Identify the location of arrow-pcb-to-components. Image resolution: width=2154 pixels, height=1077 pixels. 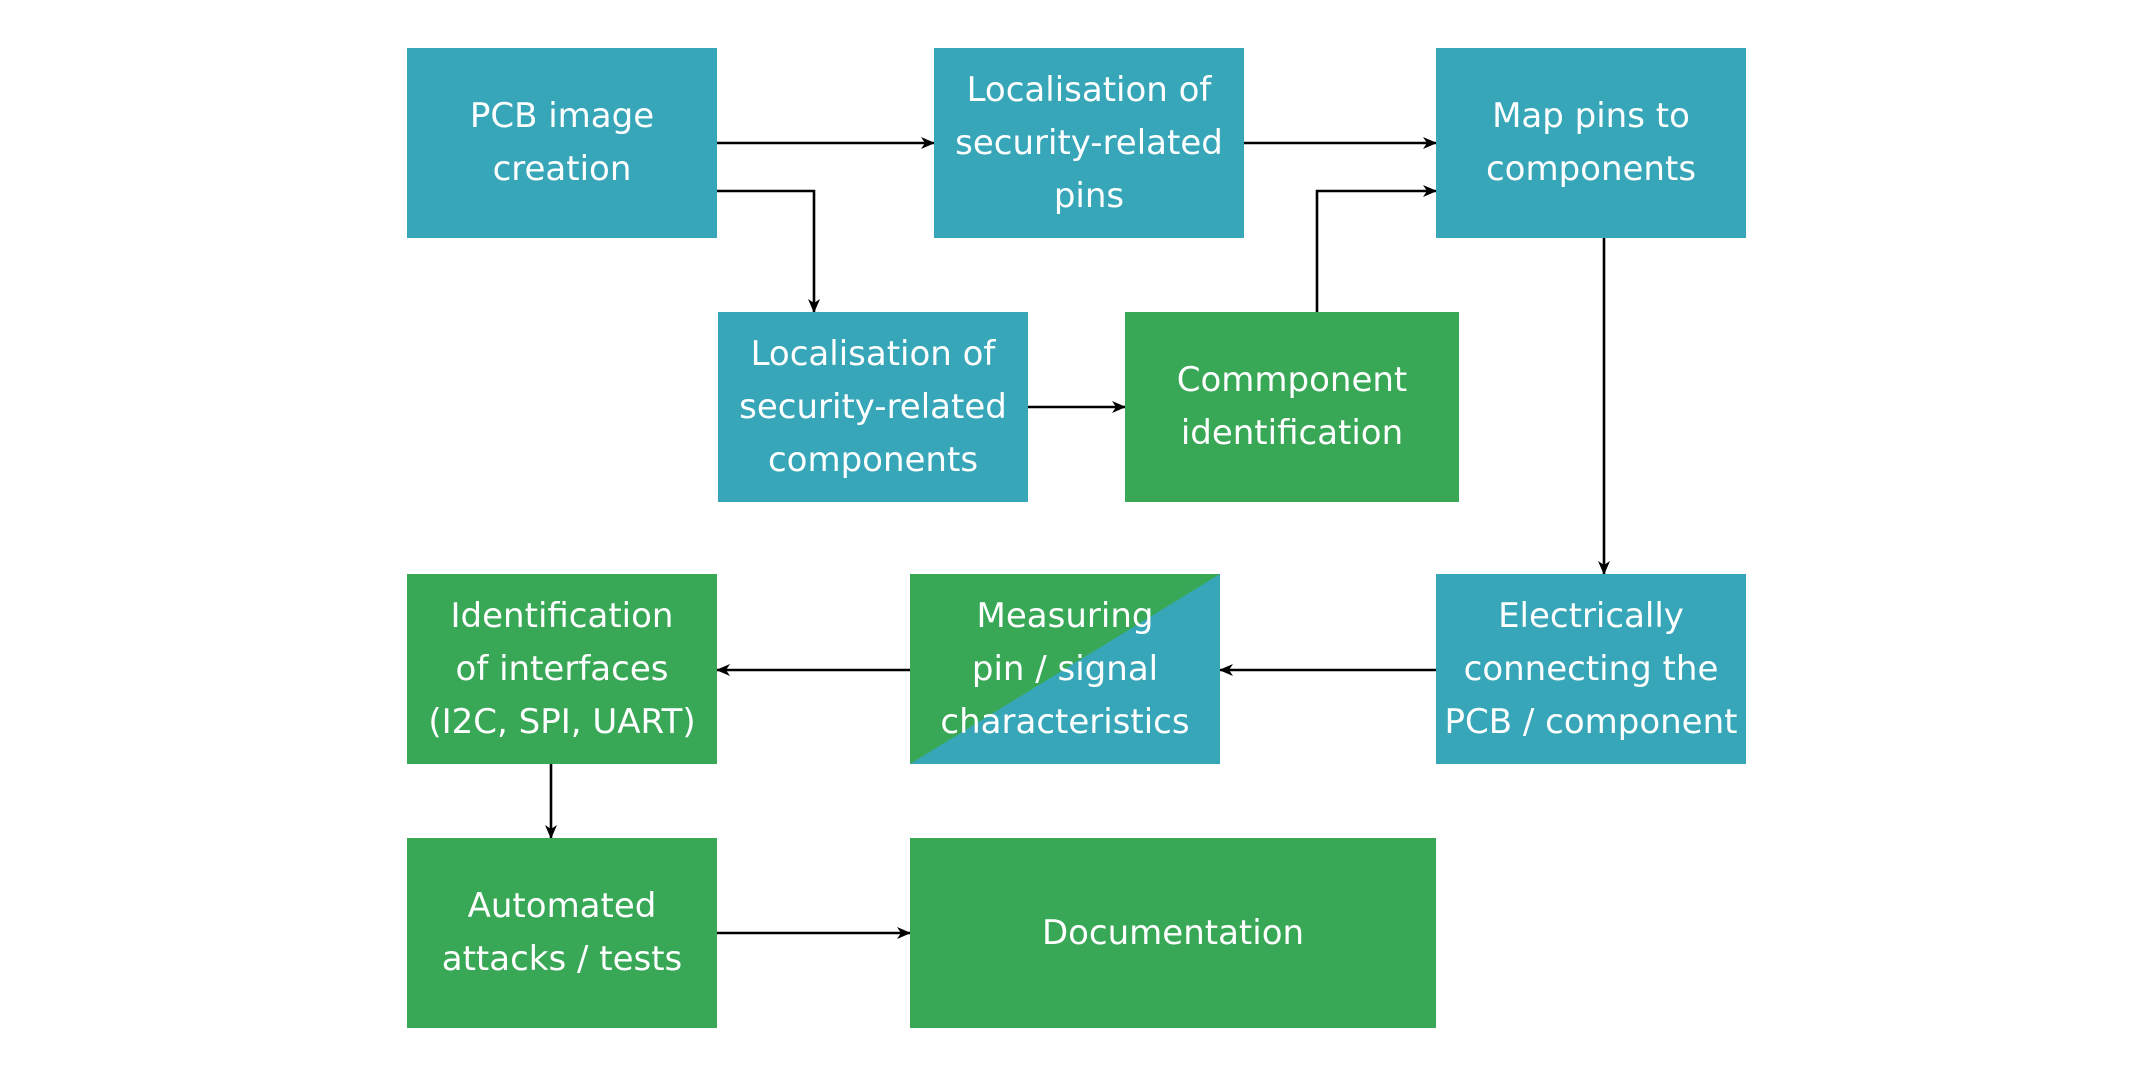
(768, 251).